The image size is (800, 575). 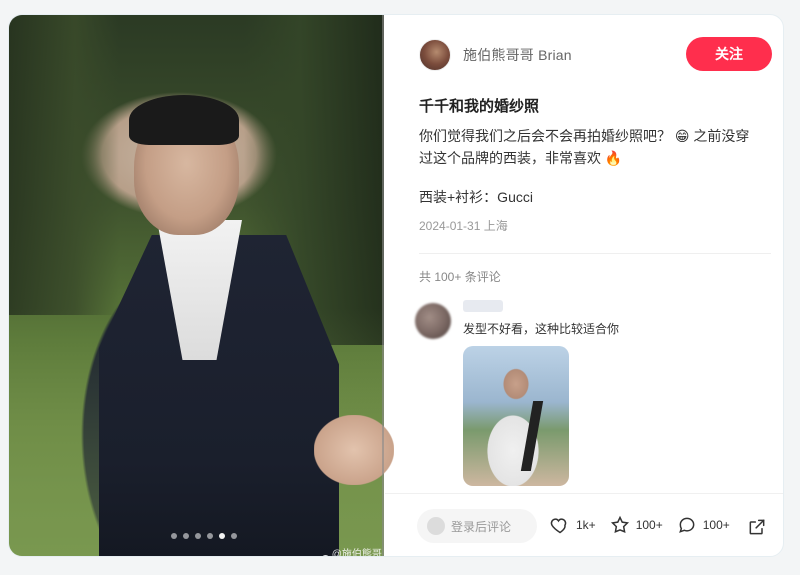 I want to click on post-actions: 1k+ 100+ 100+, so click(x=640, y=525).